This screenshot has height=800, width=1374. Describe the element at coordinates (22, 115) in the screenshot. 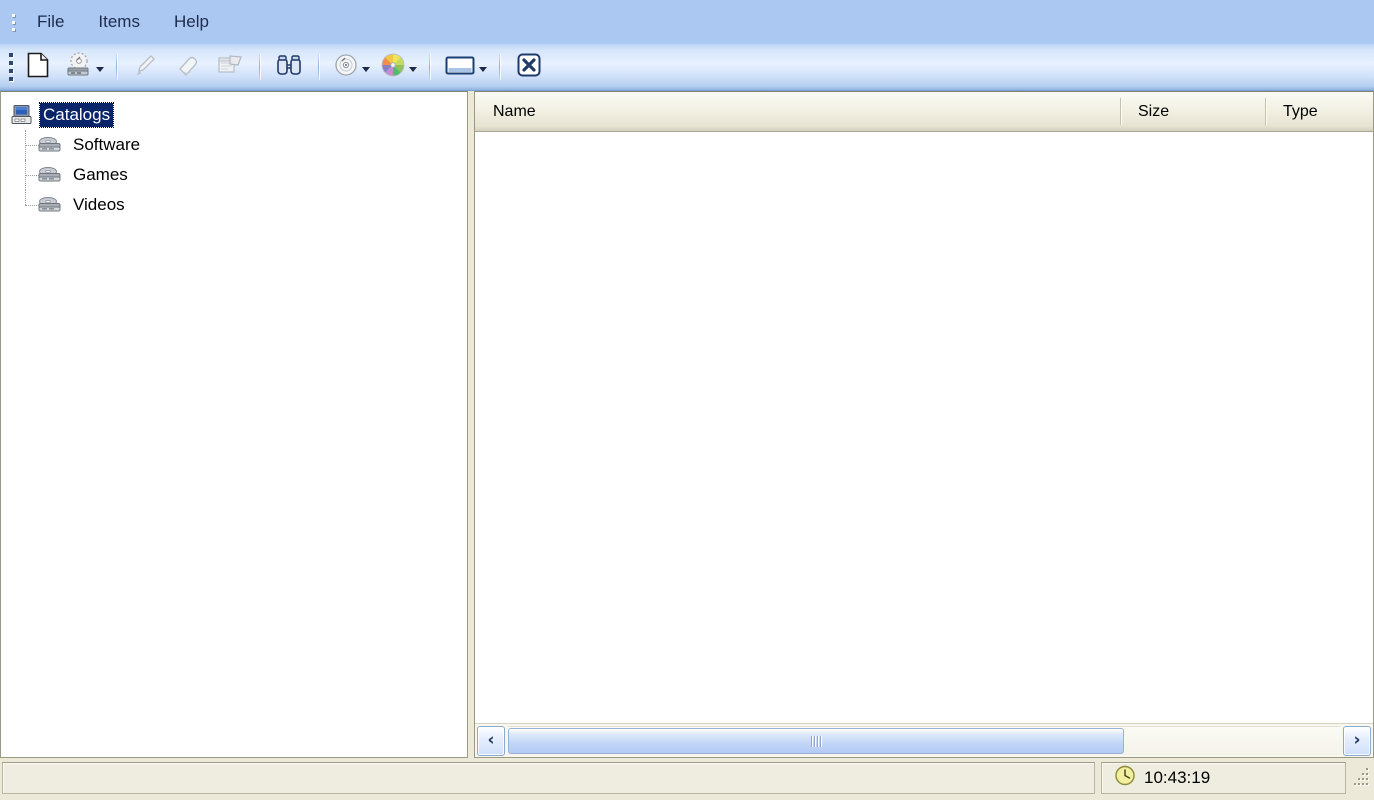

I see `computer-icon` at that location.